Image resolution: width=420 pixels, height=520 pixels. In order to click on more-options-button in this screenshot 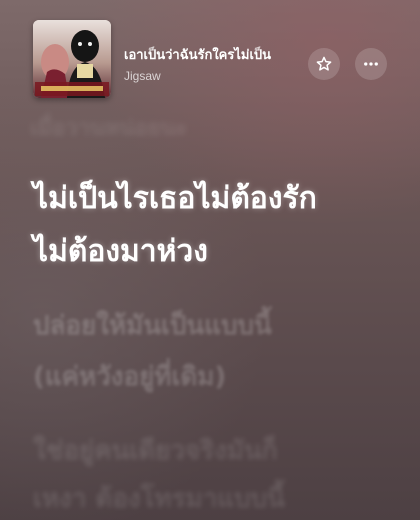, I will do `click(371, 64)`.